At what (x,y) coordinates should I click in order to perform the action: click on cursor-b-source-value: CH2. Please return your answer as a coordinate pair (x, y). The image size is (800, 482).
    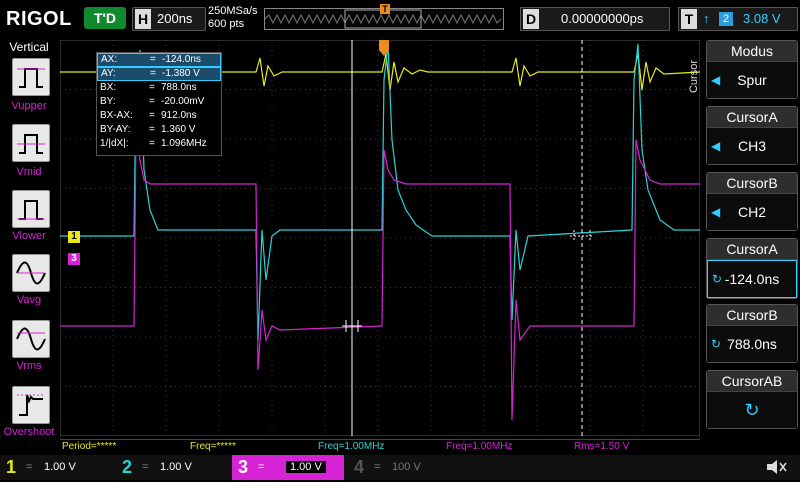
    Looking at the image, I should click on (751, 212).